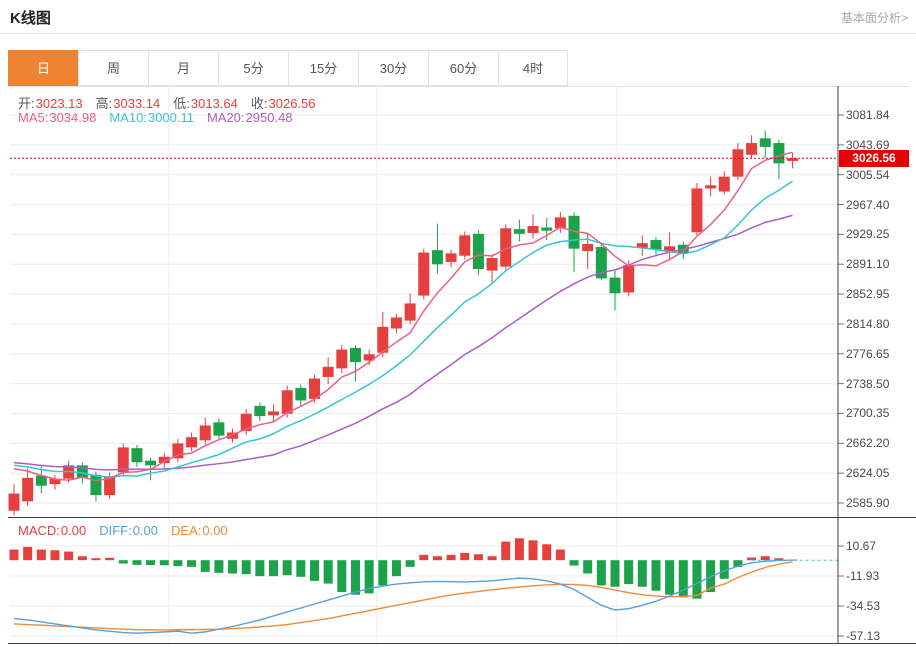  What do you see at coordinates (59, 103) in the screenshot?
I see `legend-value: 3023.13` at bounding box center [59, 103].